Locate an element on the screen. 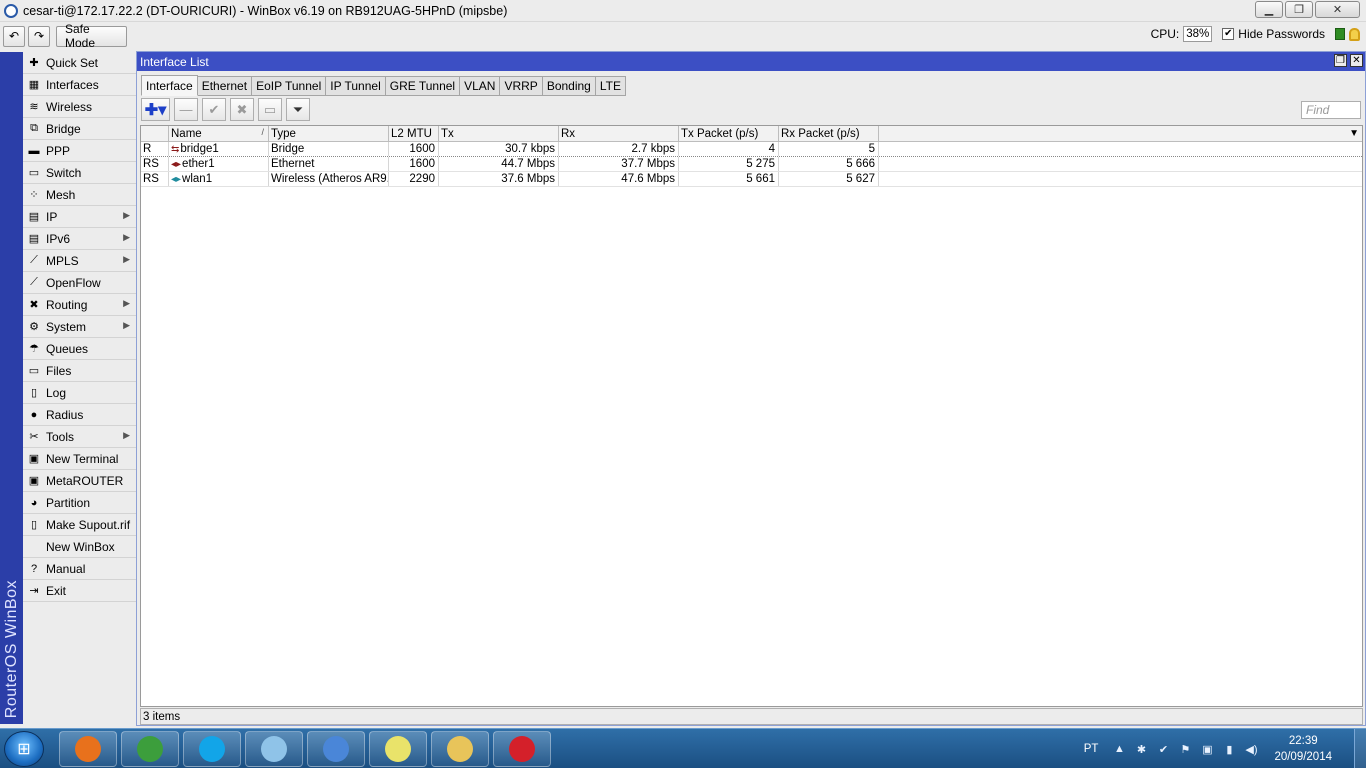  safe-mode-button: Safe Mode is located at coordinates (91, 36).